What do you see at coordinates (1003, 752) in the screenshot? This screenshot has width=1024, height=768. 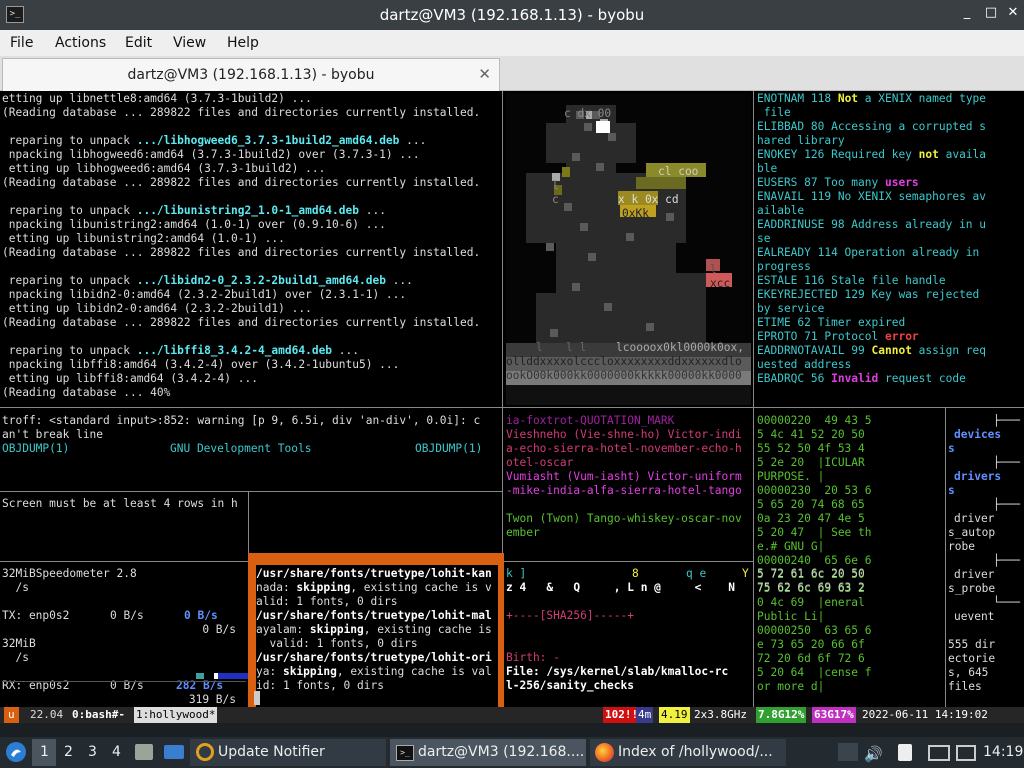 I see `panel-clock: 14:19` at bounding box center [1003, 752].